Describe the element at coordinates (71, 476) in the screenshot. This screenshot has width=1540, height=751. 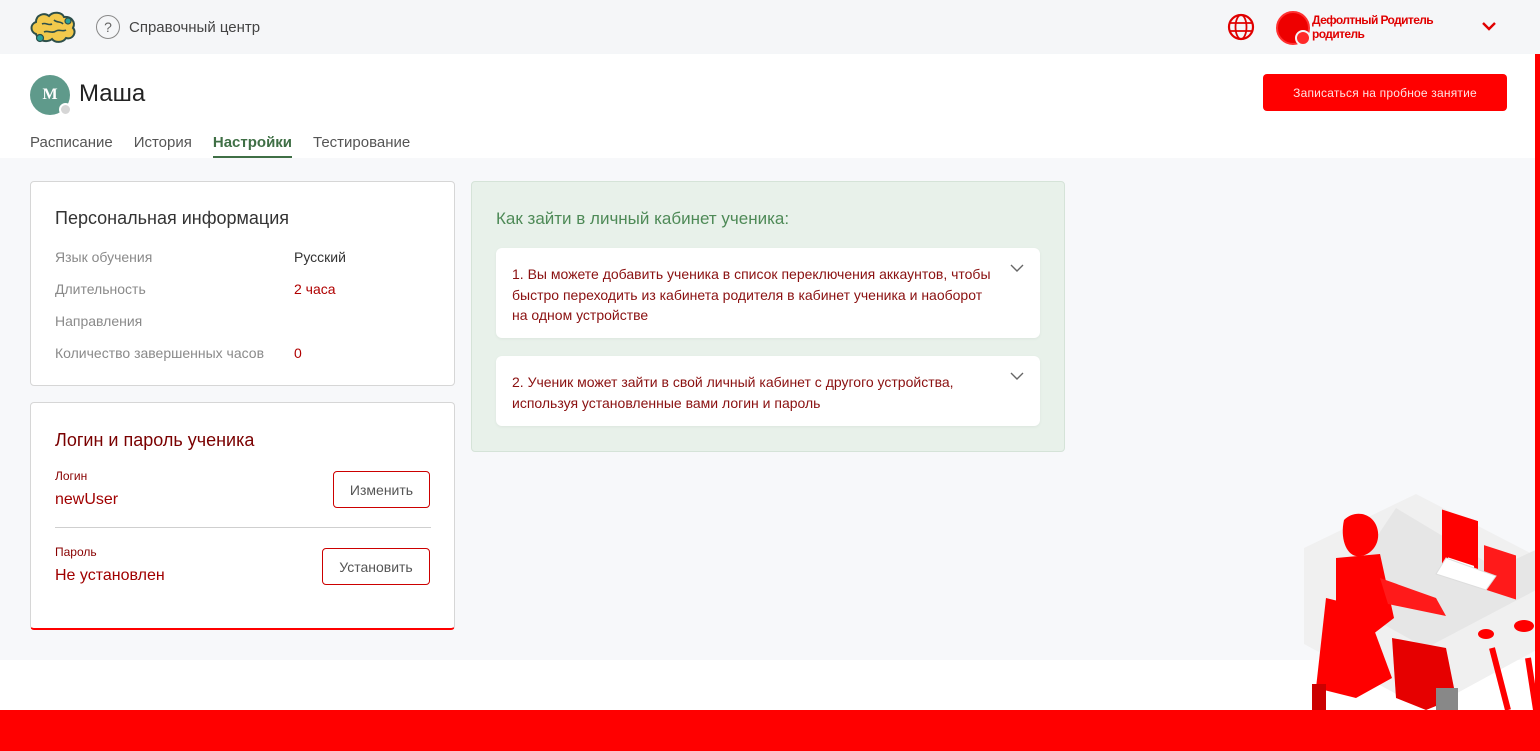
I see `login-caption: Логин` at that location.